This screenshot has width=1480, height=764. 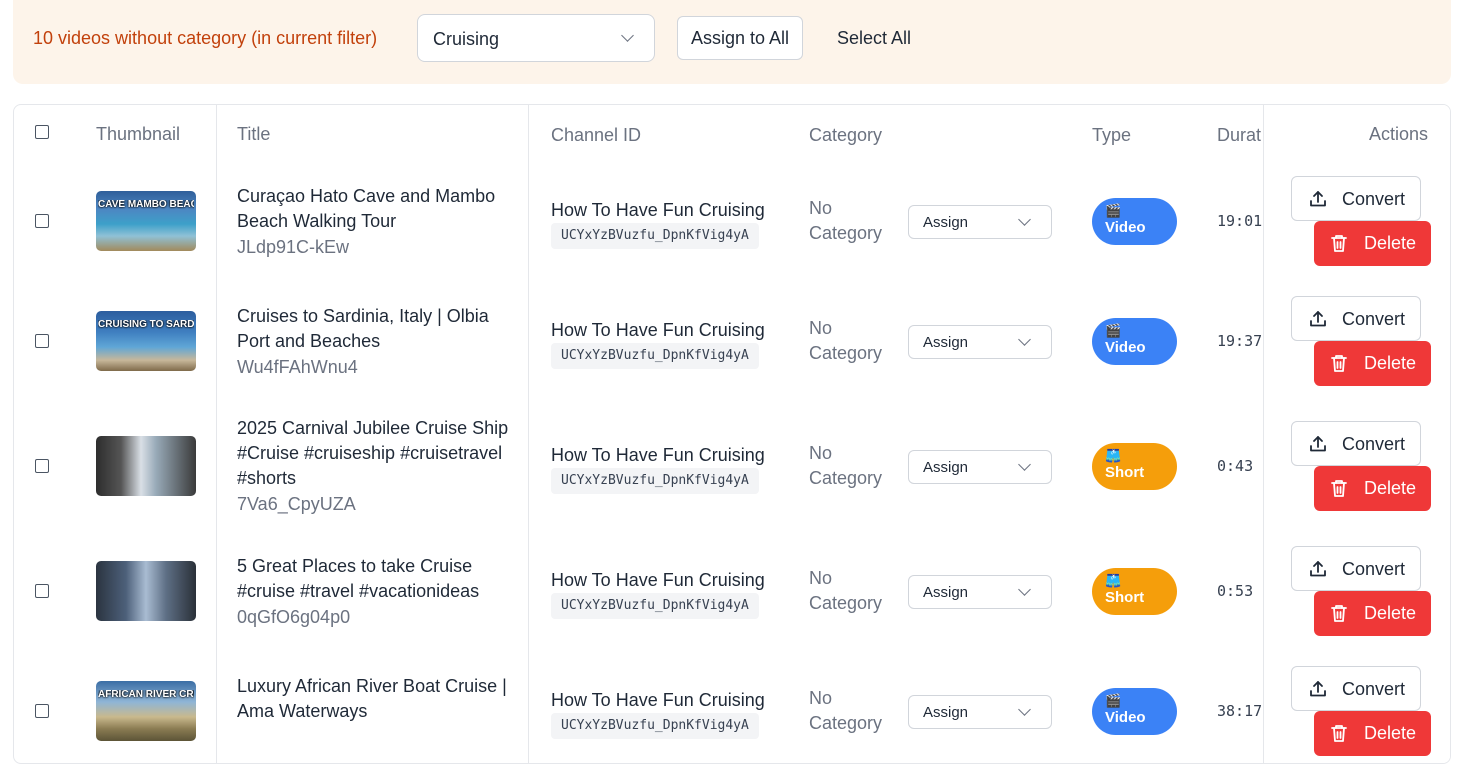 I want to click on duration: 38:17, so click(x=1240, y=711).